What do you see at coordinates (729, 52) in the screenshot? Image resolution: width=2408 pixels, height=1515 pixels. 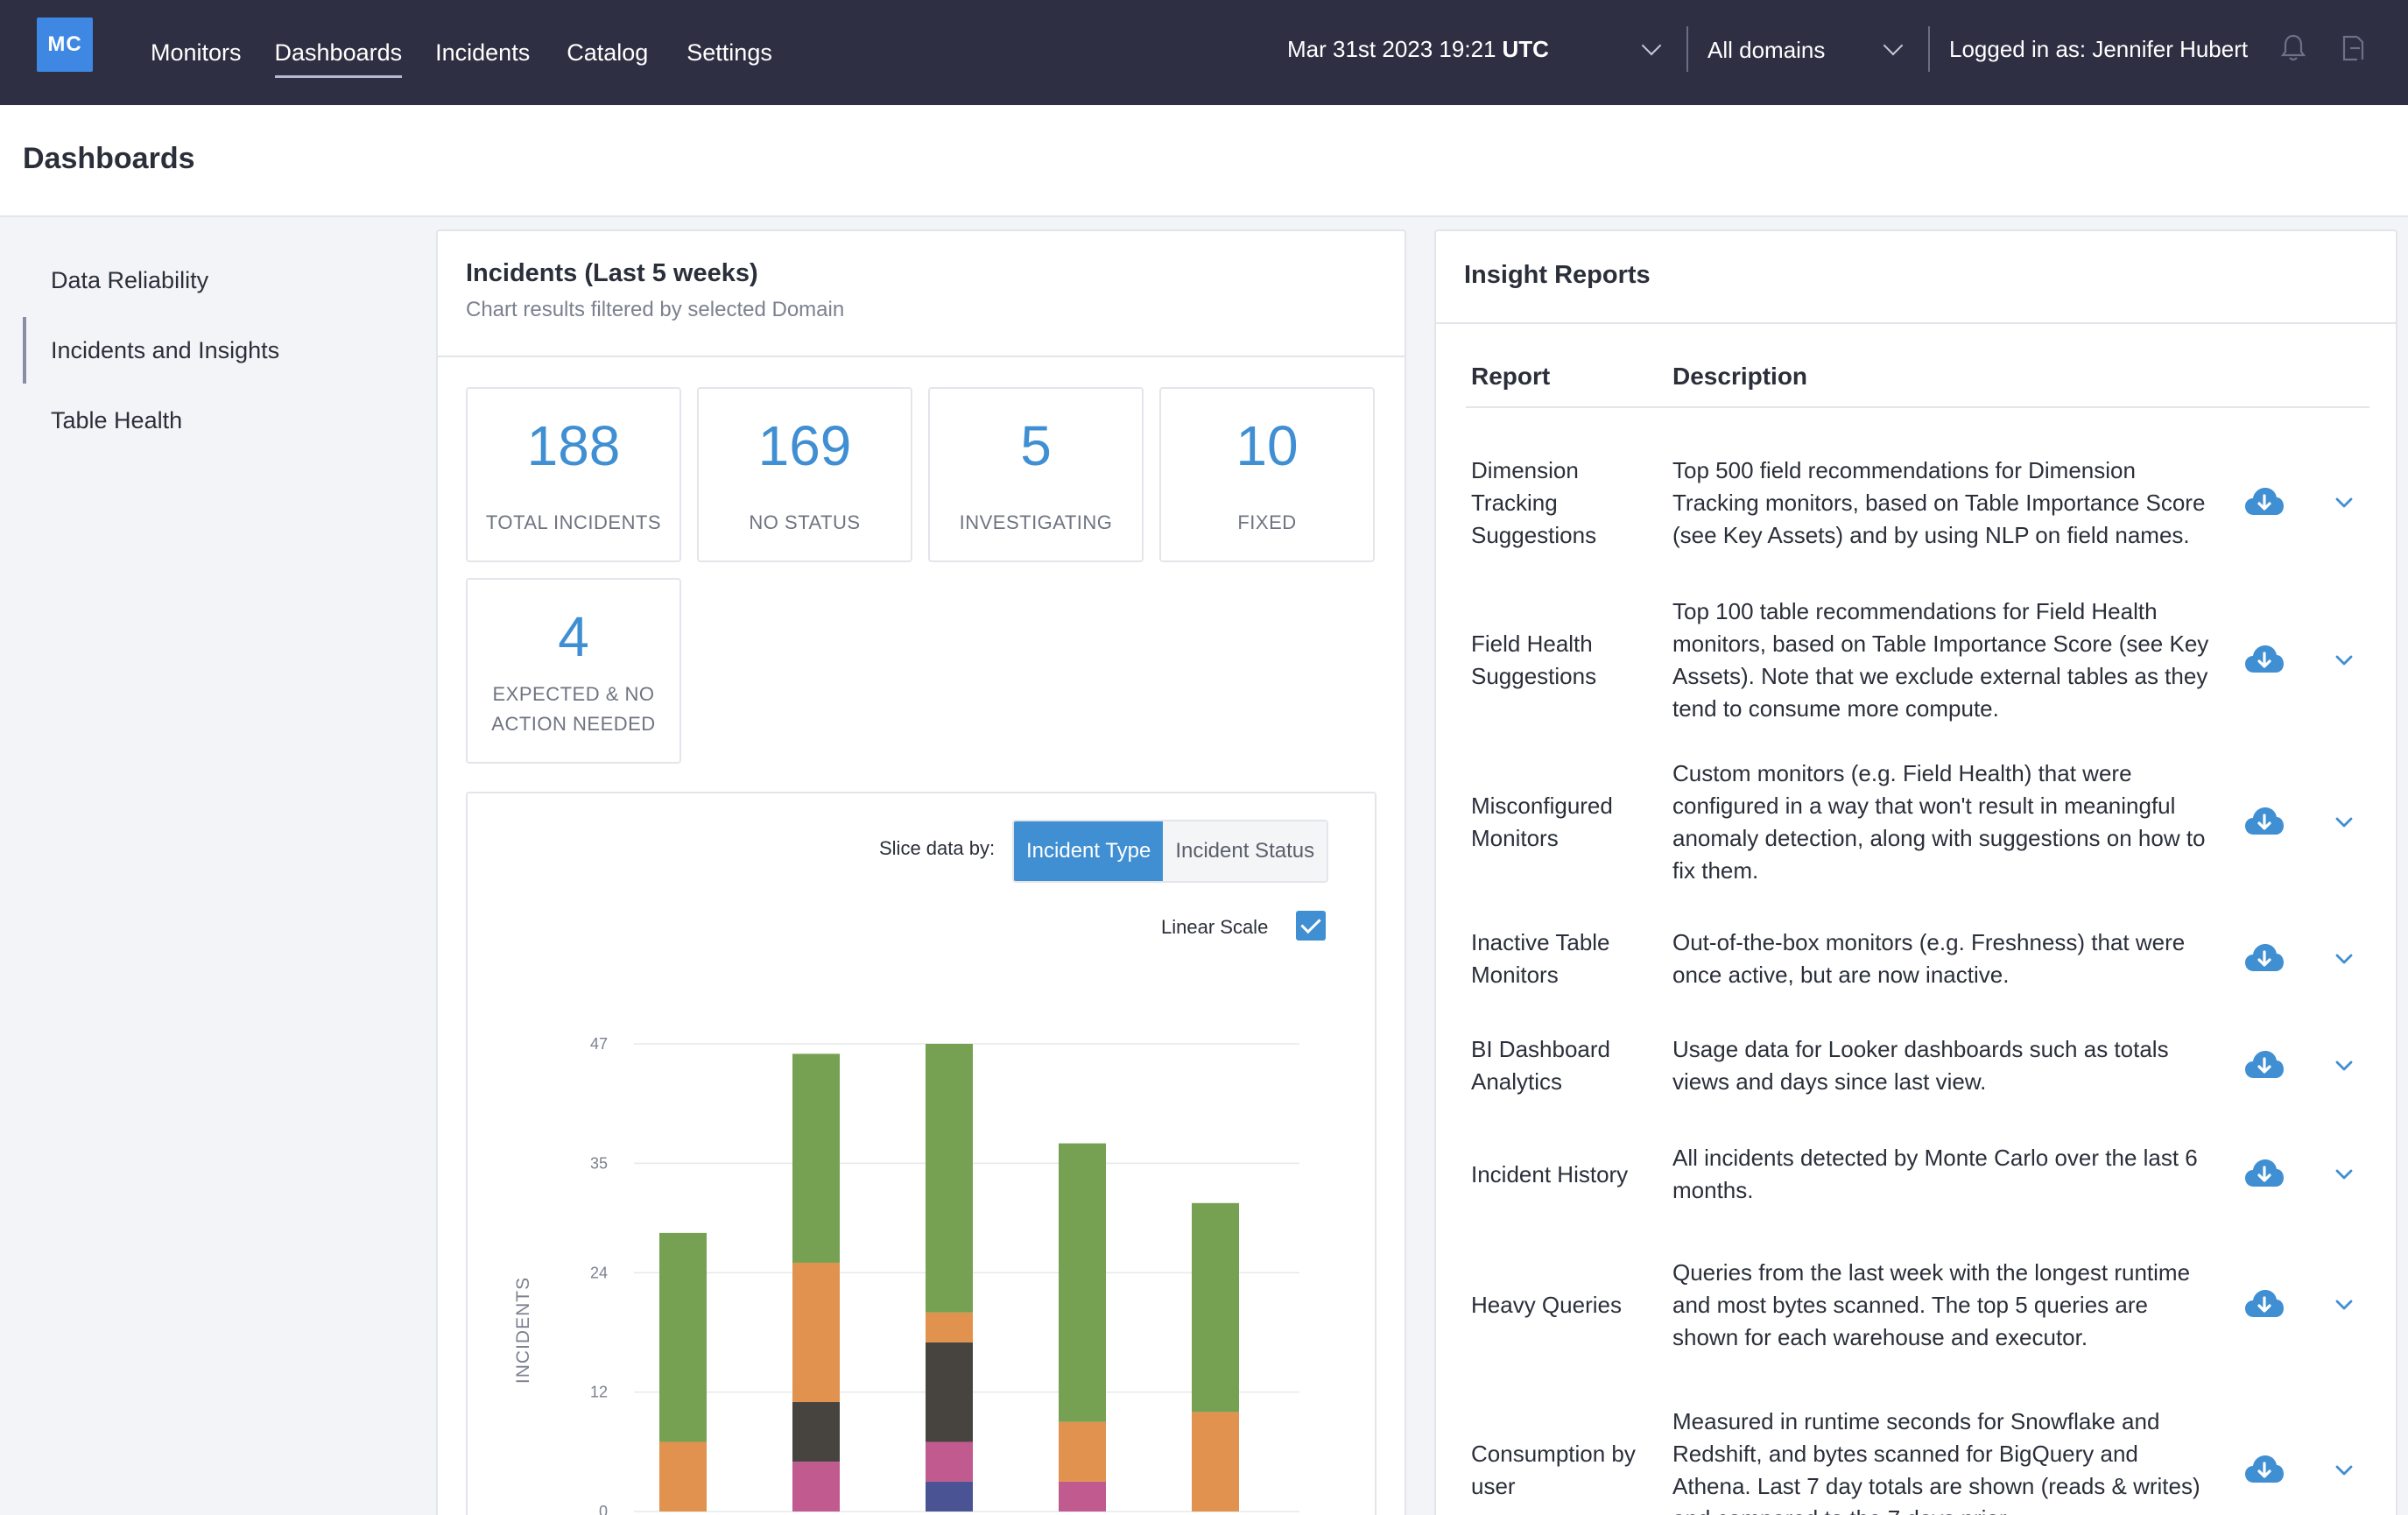 I see `nav-settings: Settings` at bounding box center [729, 52].